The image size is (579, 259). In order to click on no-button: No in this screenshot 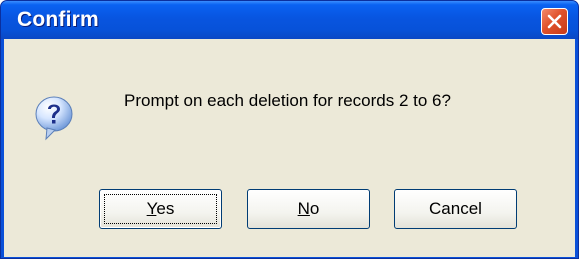, I will do `click(308, 209)`.